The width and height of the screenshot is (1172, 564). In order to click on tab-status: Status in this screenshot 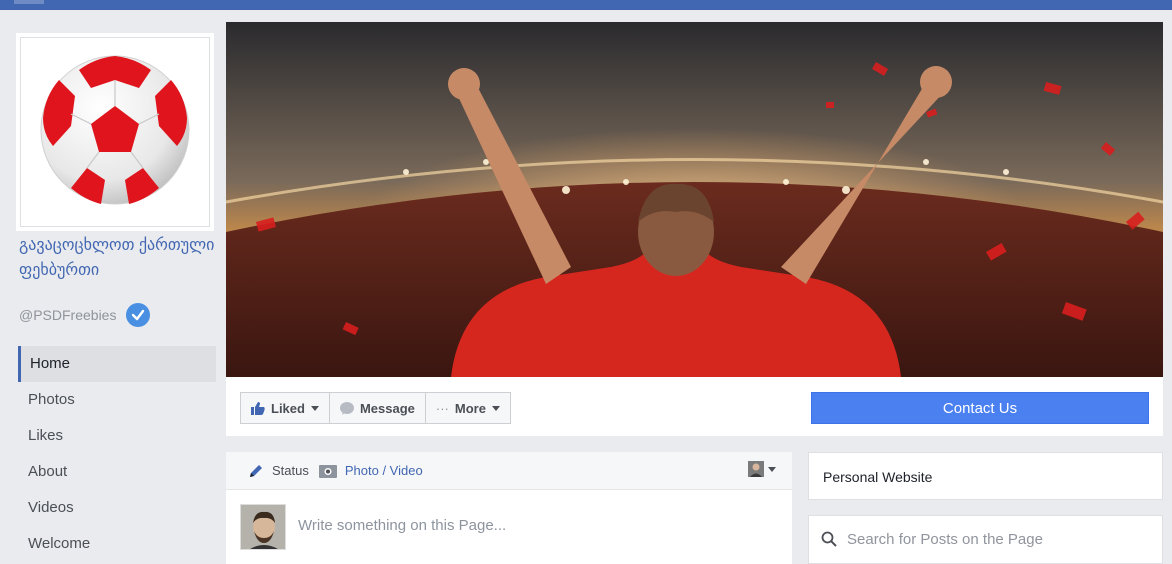, I will do `click(278, 471)`.